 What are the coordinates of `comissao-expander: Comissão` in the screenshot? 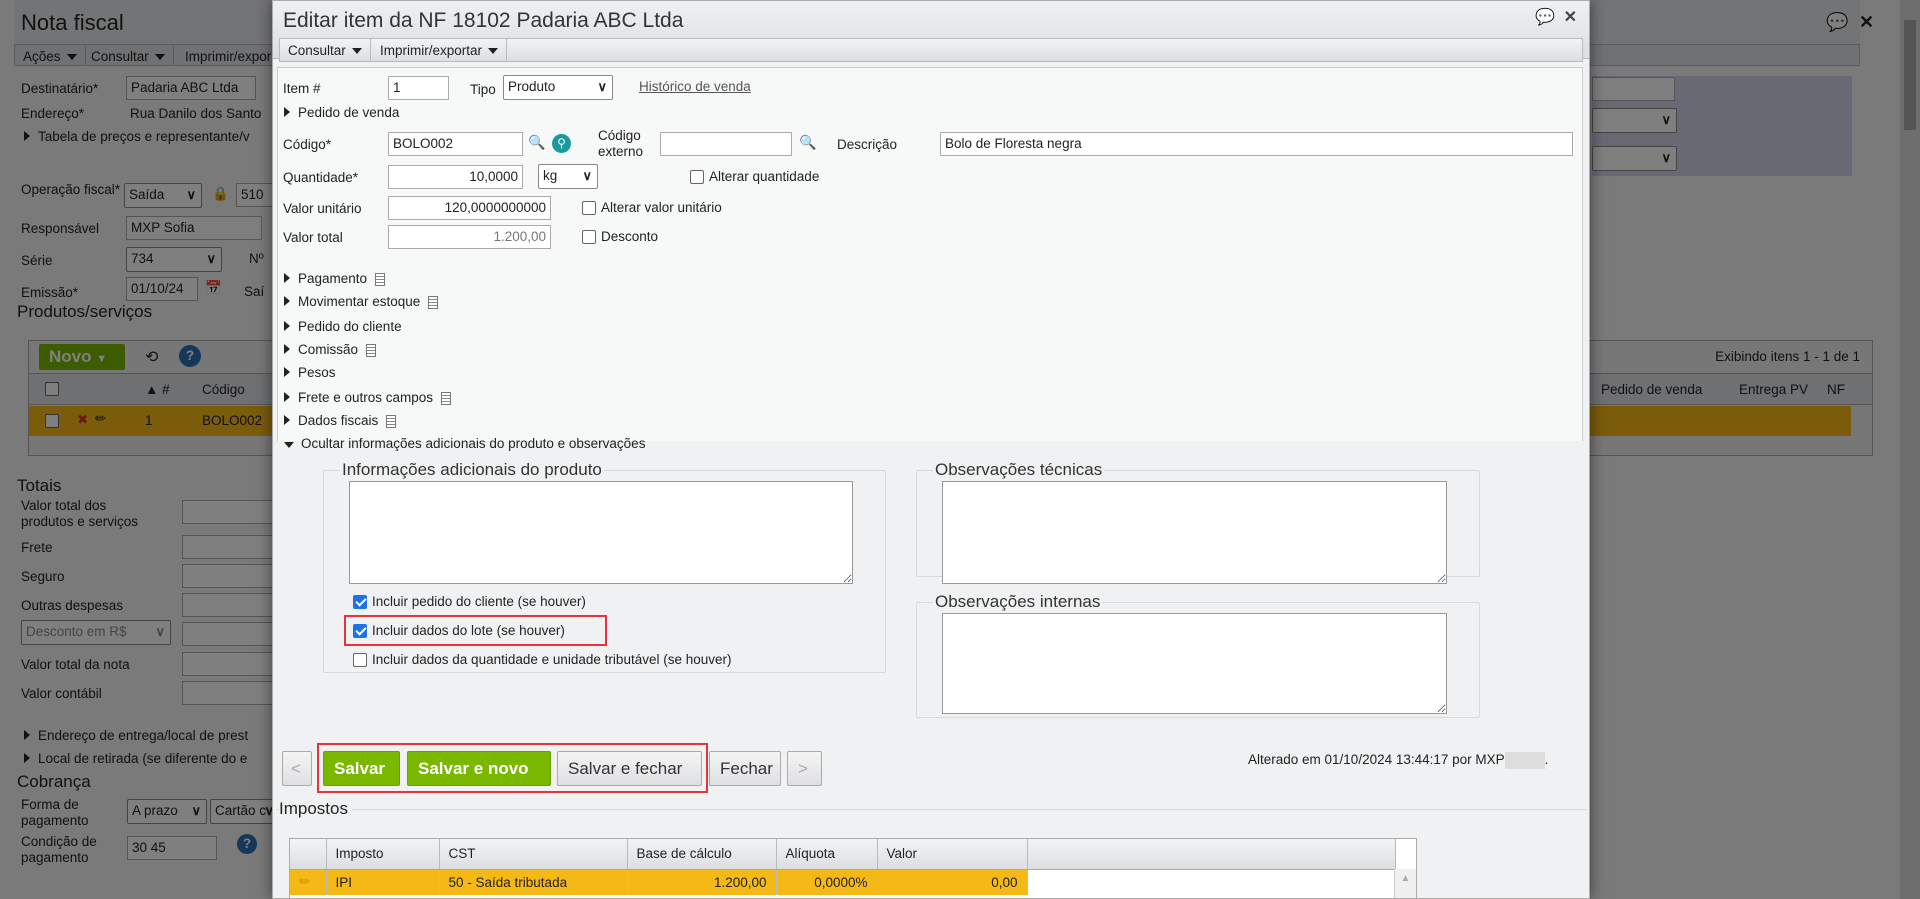 It's located at (330, 349).